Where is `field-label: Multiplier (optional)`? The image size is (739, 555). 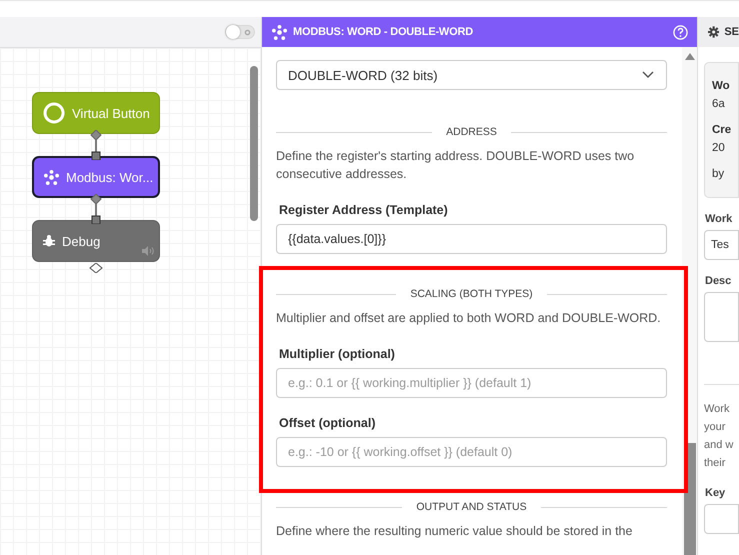
field-label: Multiplier (optional) is located at coordinates (337, 354).